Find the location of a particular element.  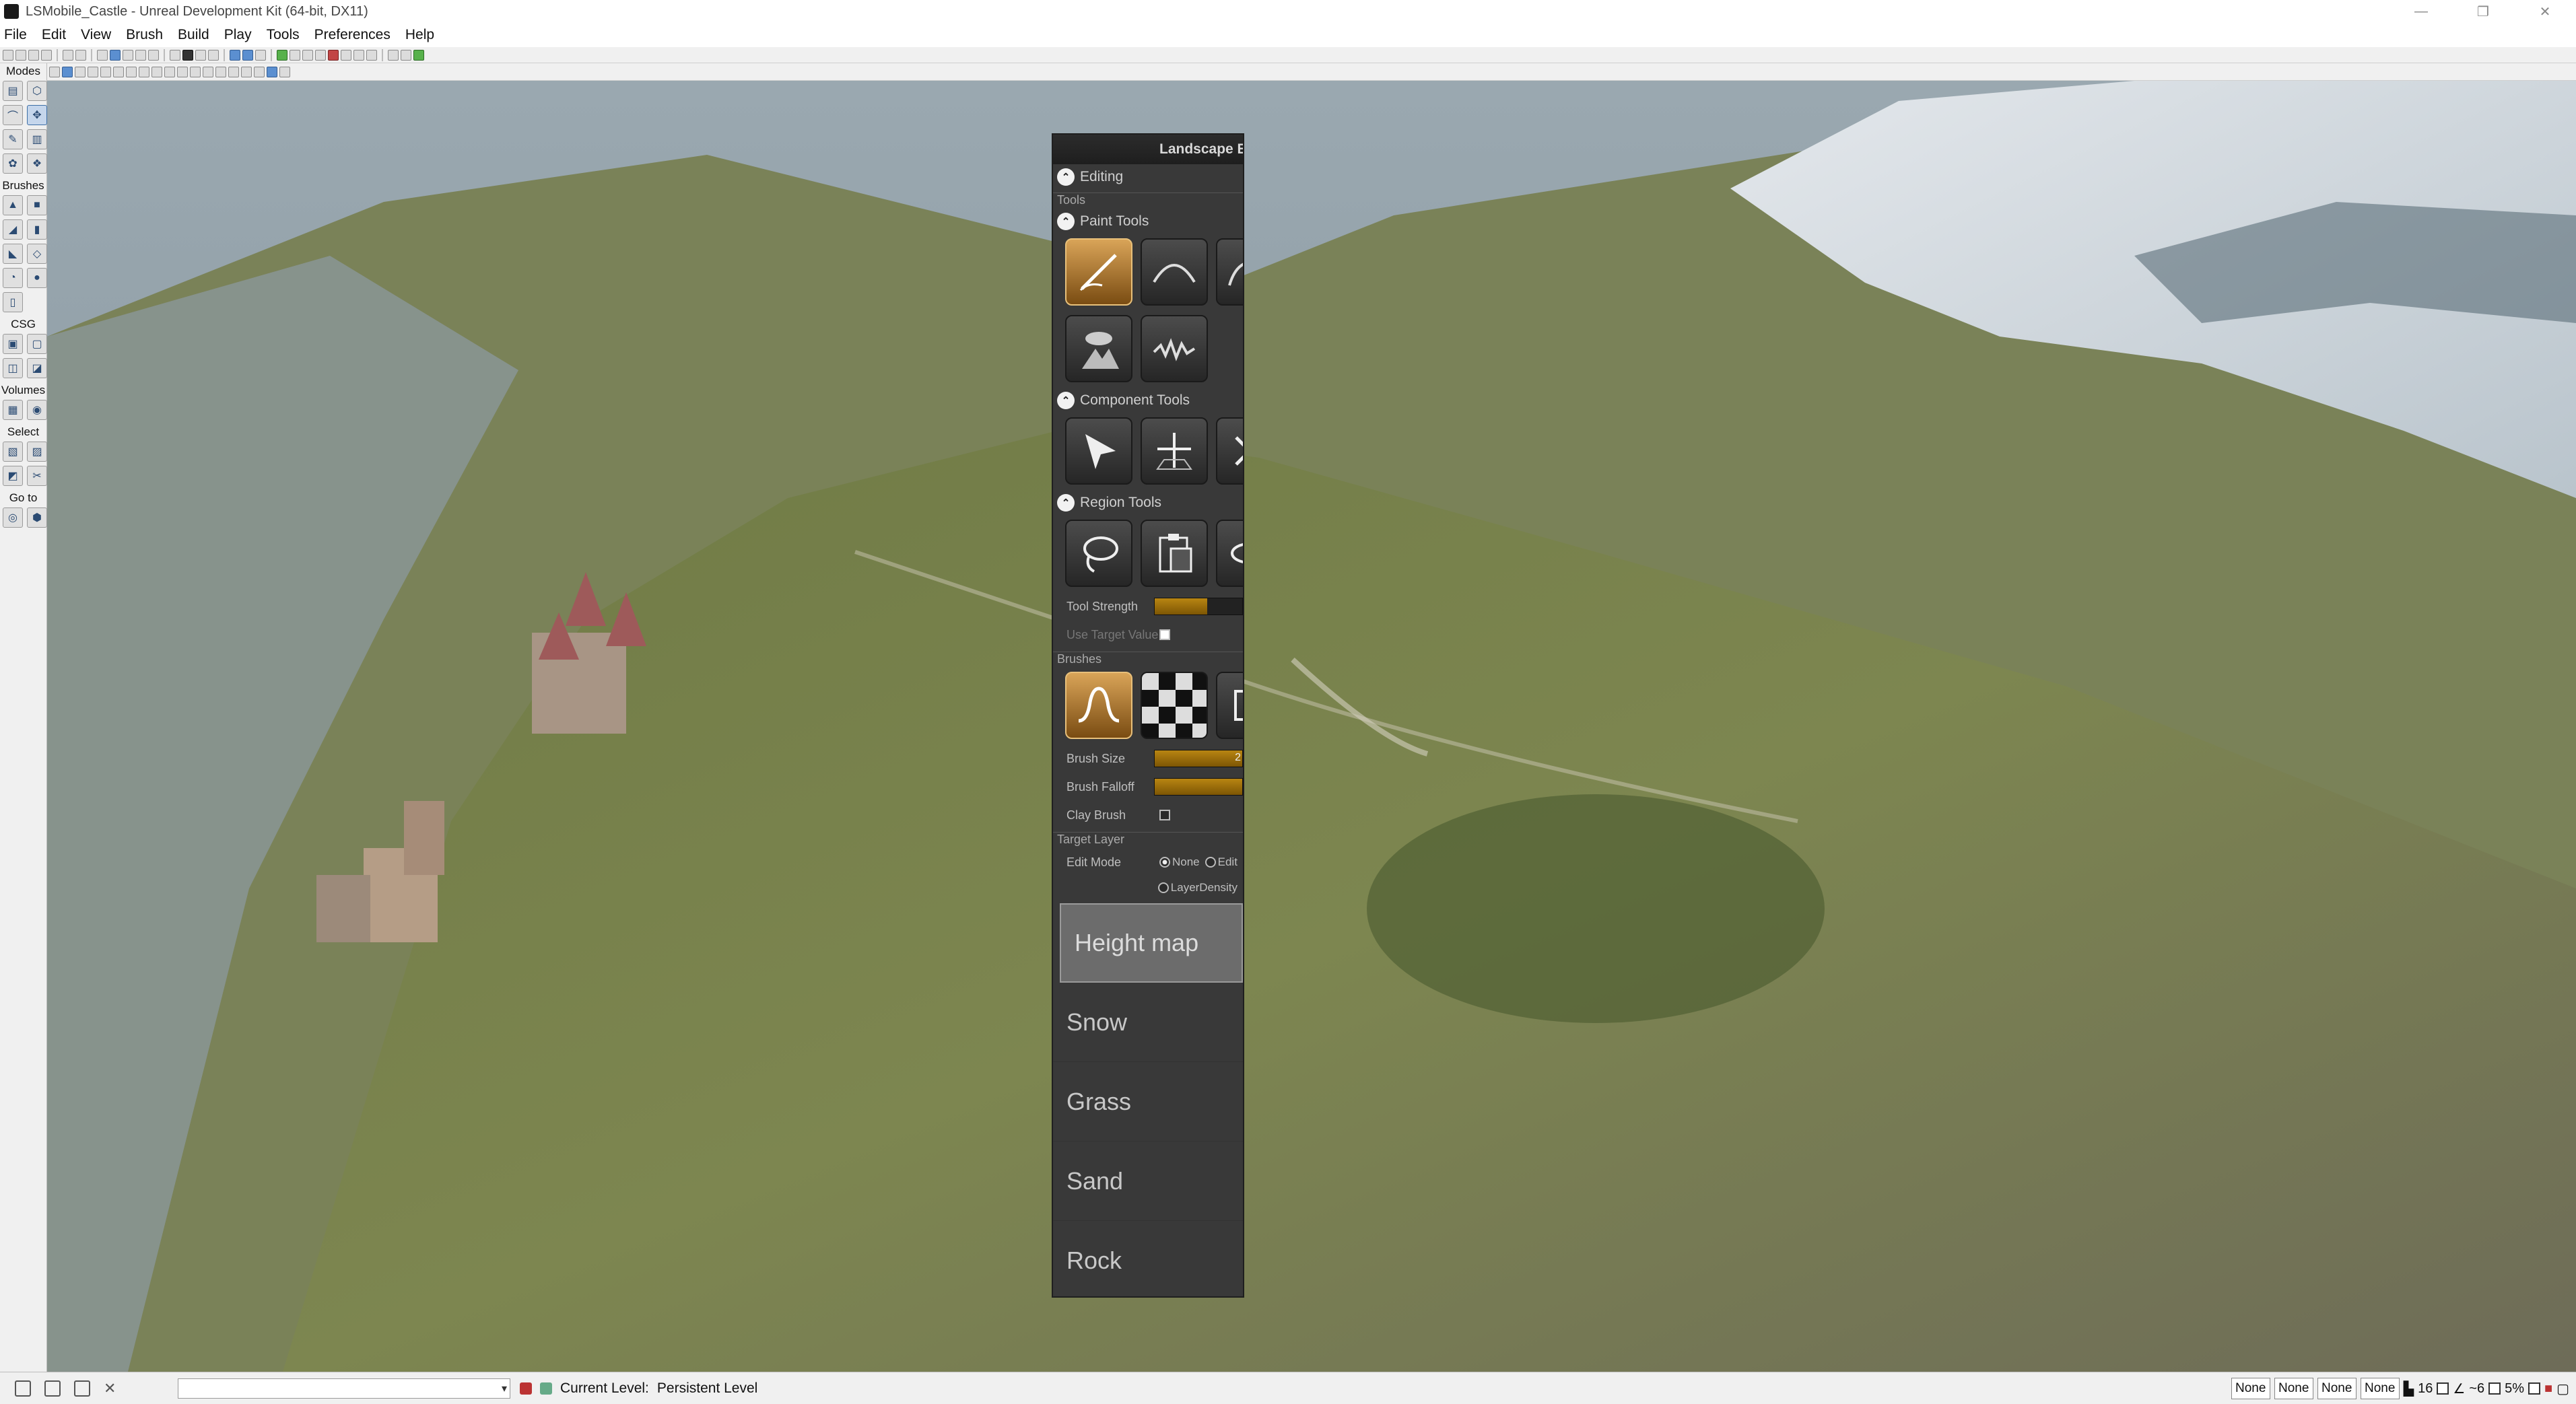

realtime-icon is located at coordinates (67, 71).